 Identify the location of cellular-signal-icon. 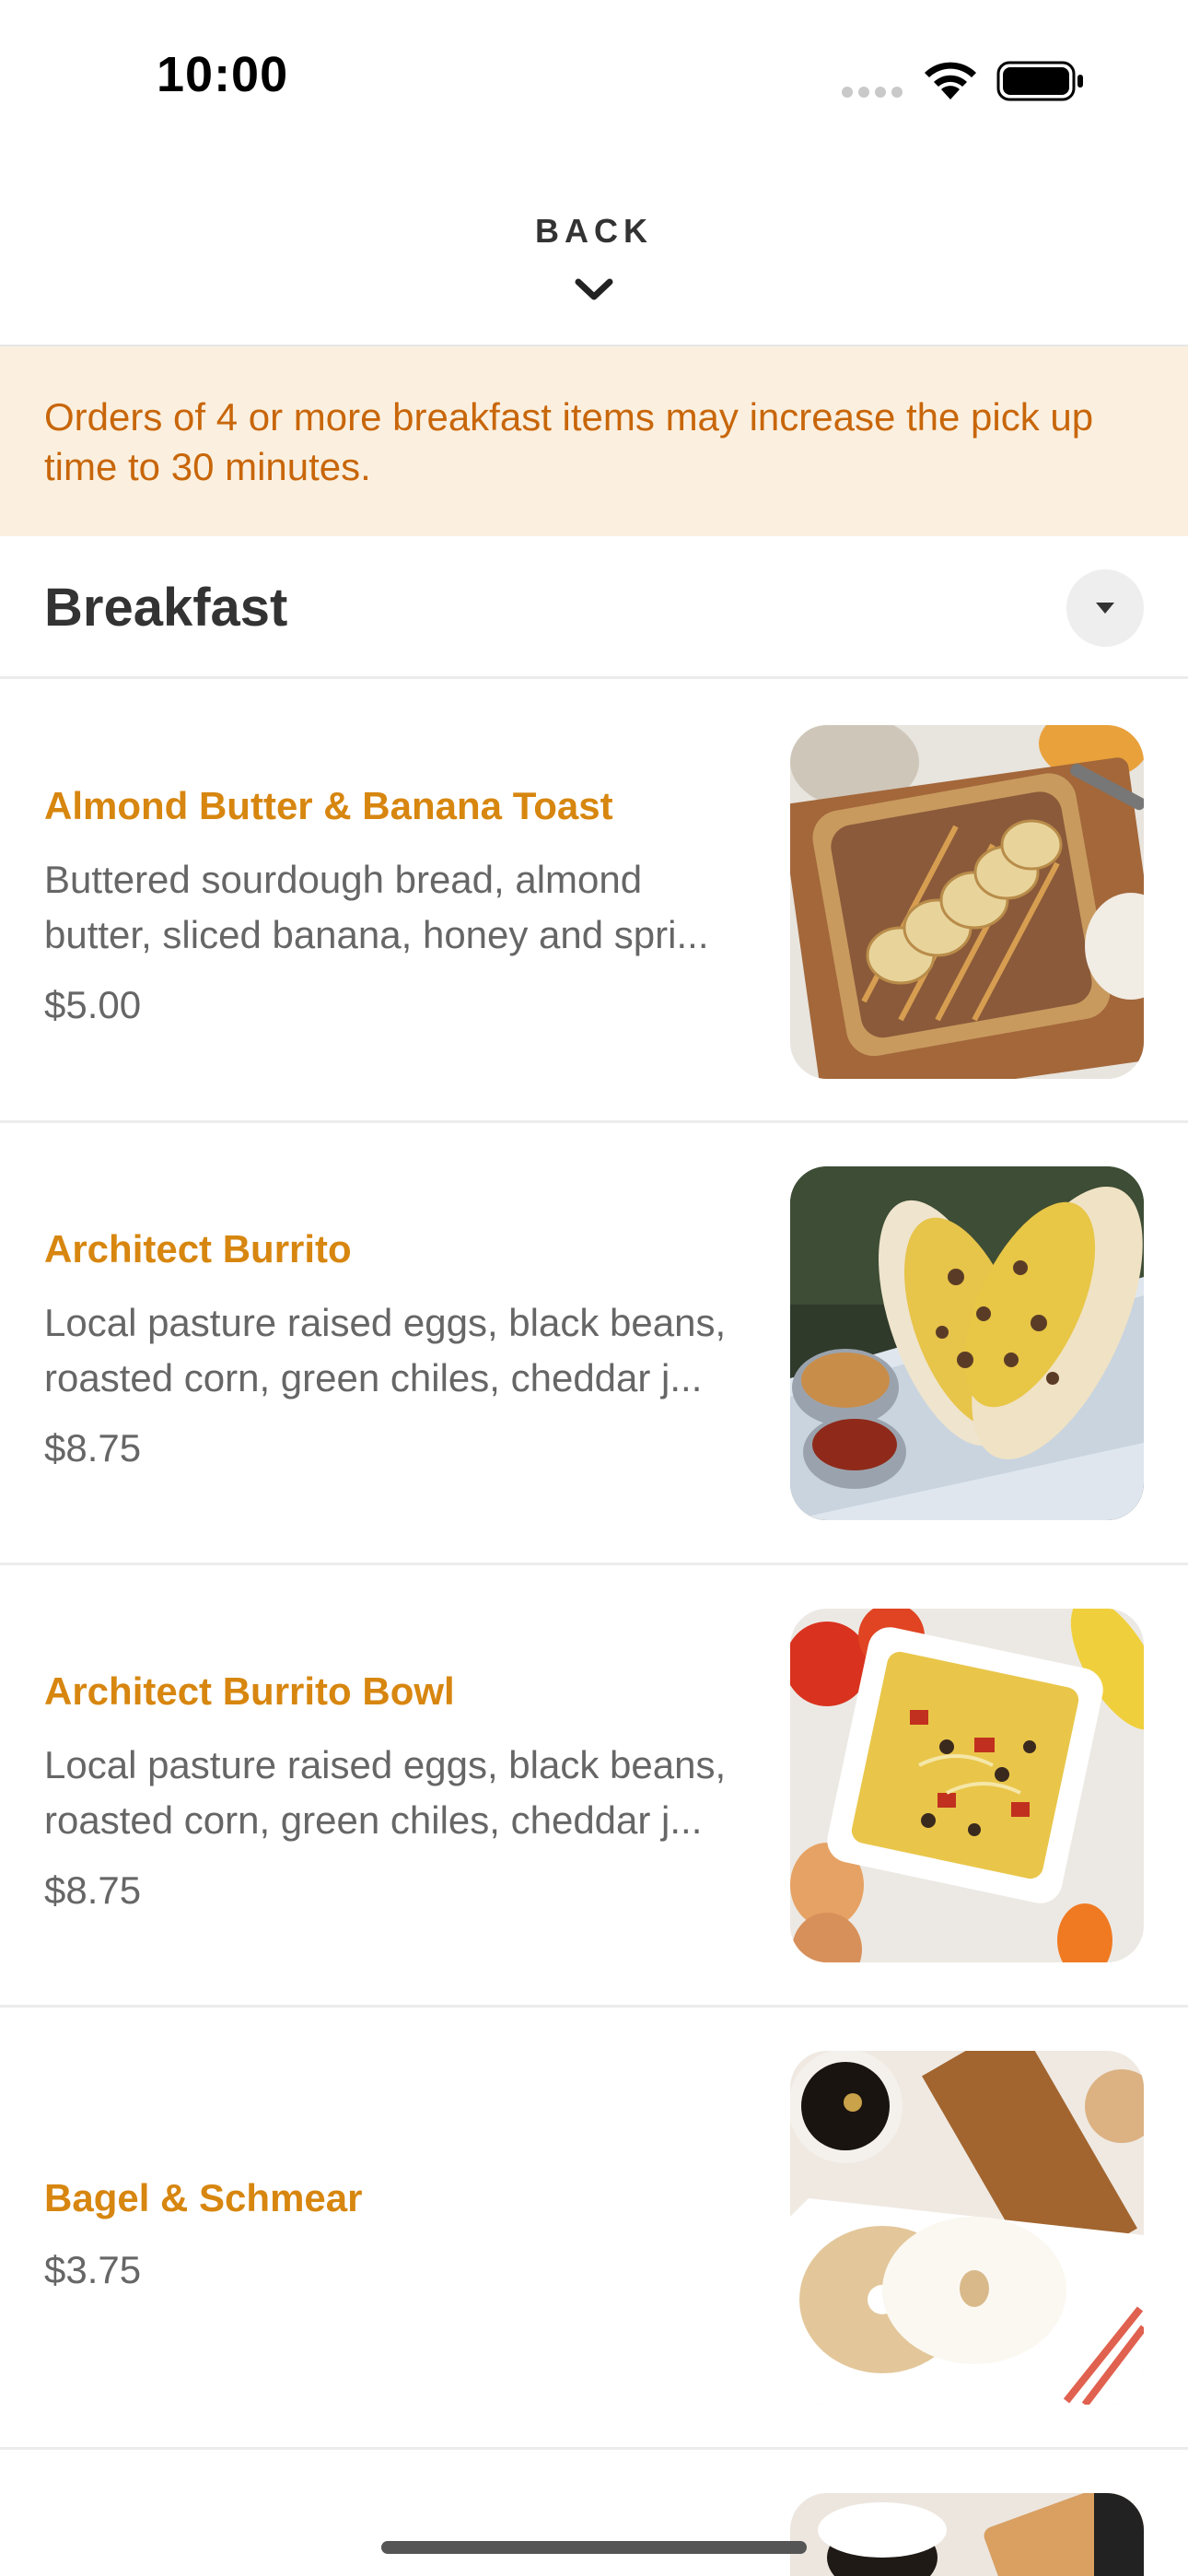
(874, 93).